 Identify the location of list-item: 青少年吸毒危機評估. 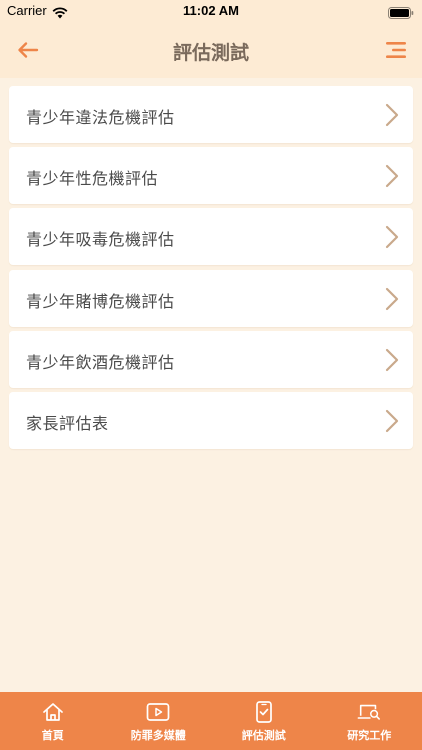
(211, 237).